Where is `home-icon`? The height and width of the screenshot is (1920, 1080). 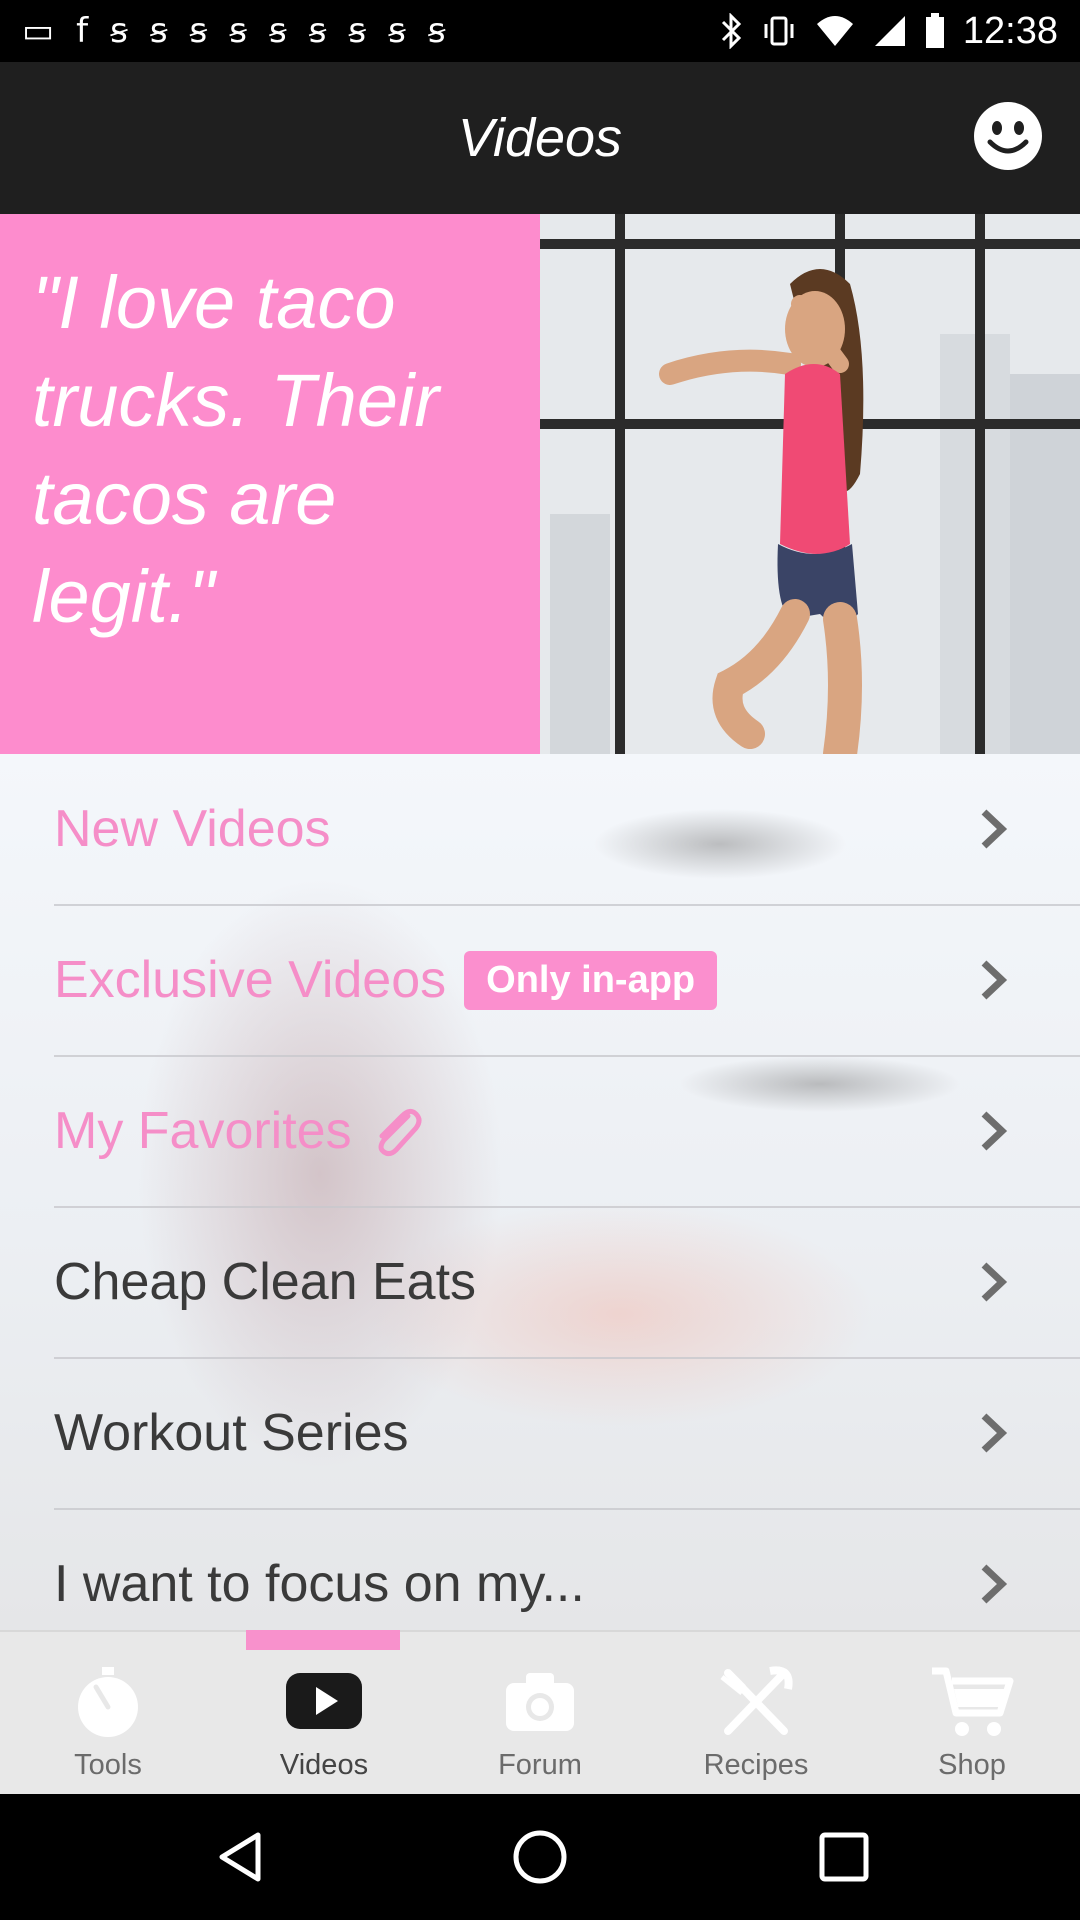
home-icon is located at coordinates (540, 1857).